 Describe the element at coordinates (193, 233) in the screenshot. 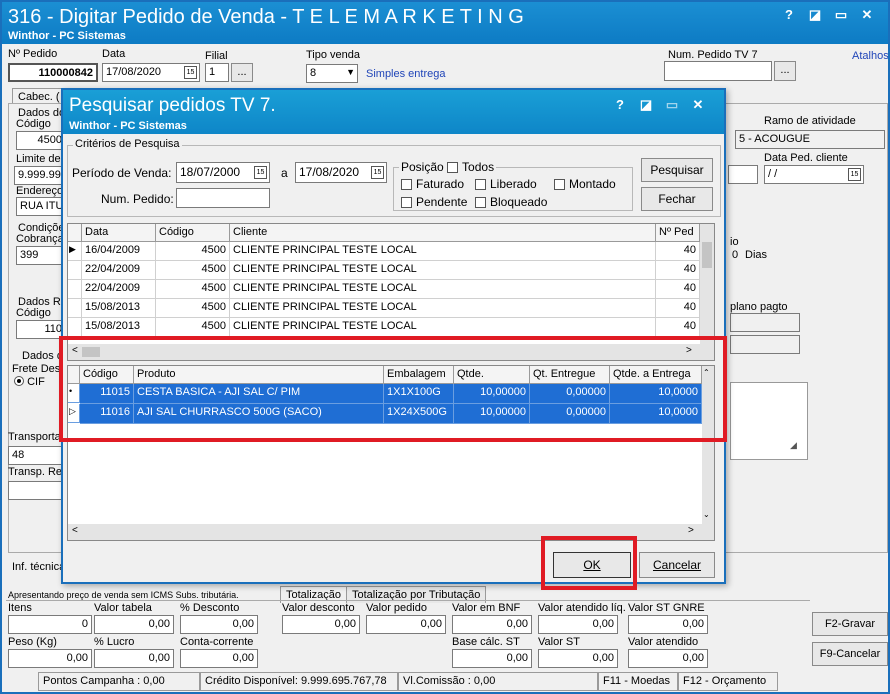

I see `orders-col-header: Código` at that location.